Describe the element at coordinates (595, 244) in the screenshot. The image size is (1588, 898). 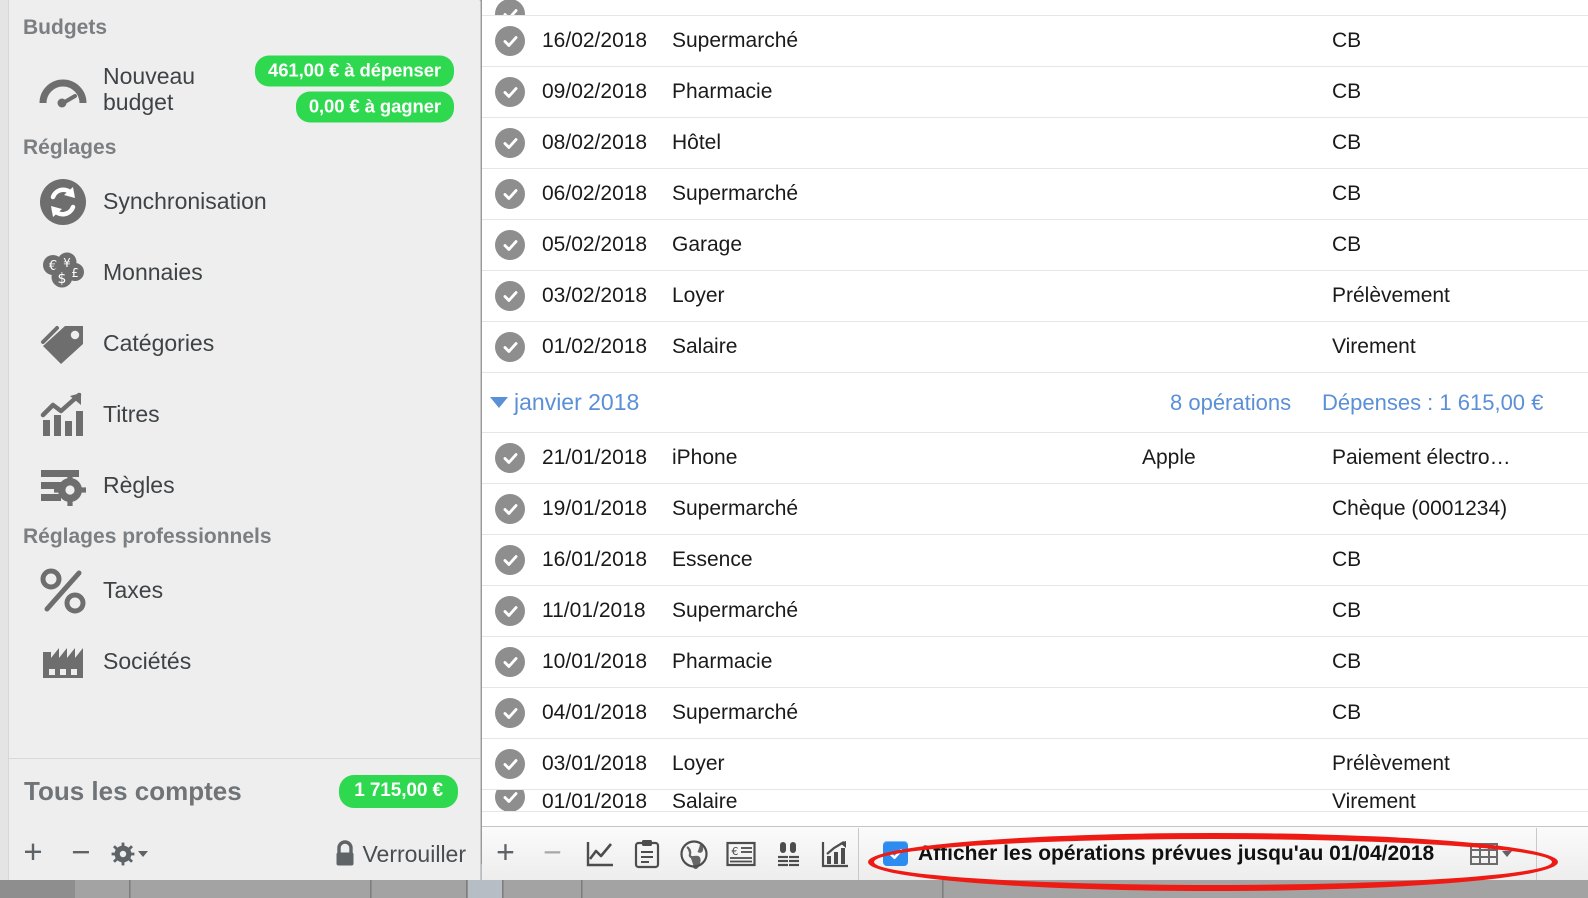
I see `cell-date: 05/02/2018` at that location.